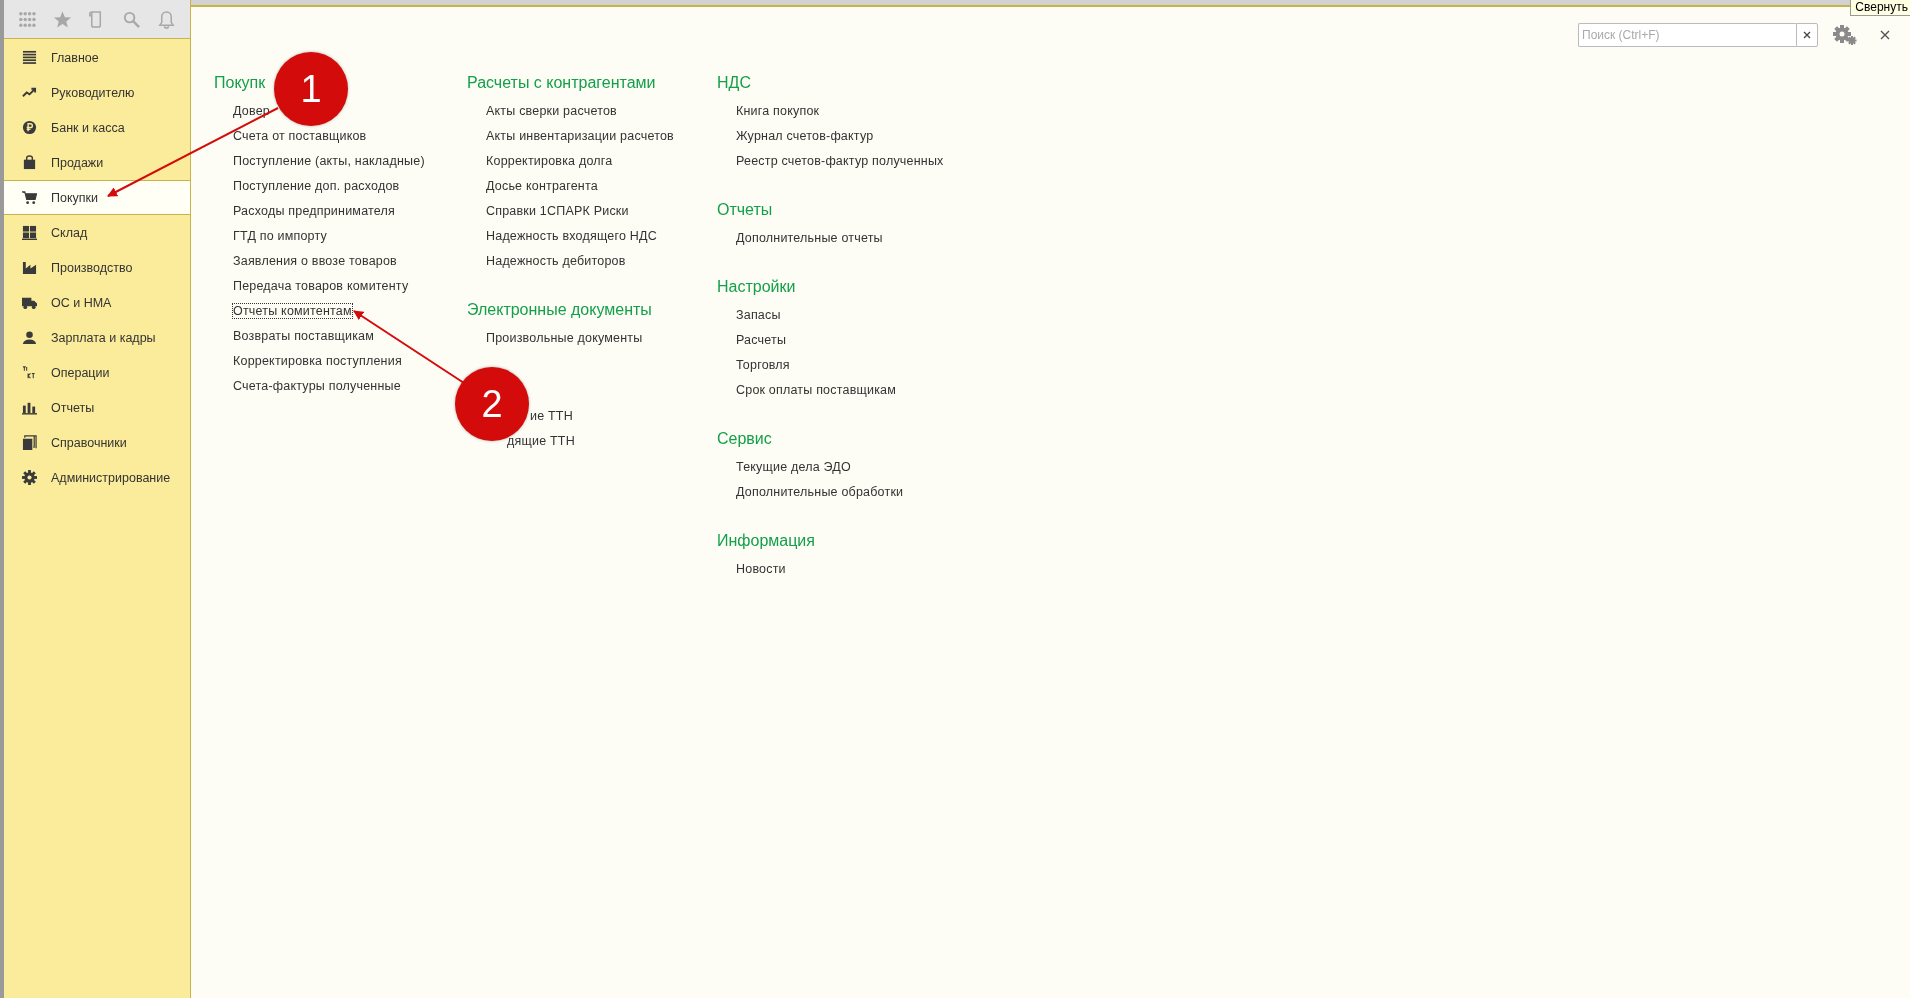 This screenshot has height=998, width=1910. Describe the element at coordinates (132, 19) in the screenshot. I see `search-icon` at that location.